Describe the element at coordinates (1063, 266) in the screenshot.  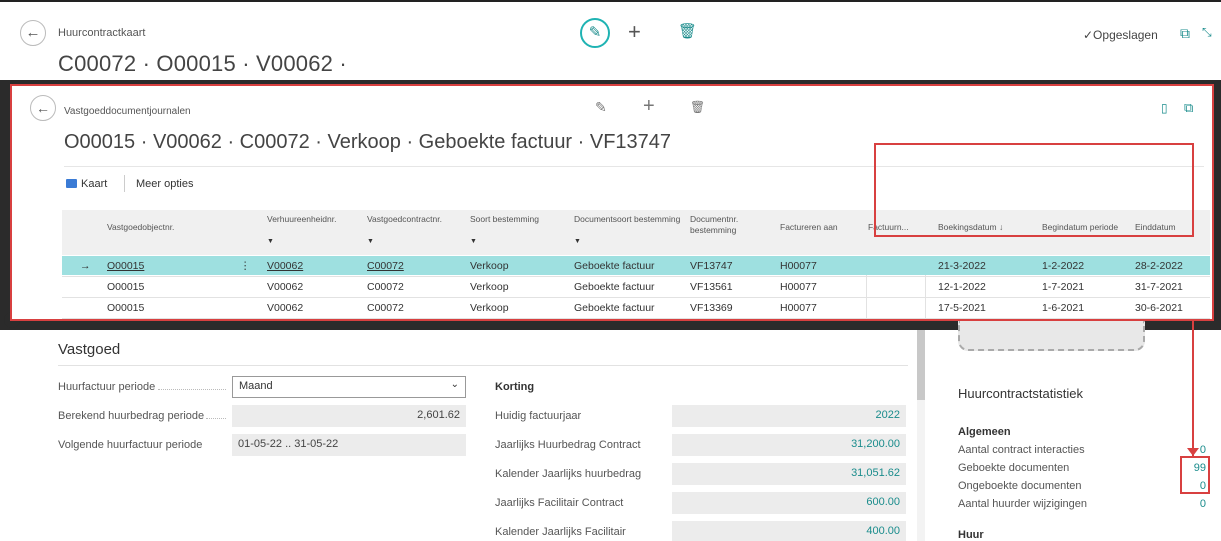
I see `cell-start: 1-2-2022` at that location.